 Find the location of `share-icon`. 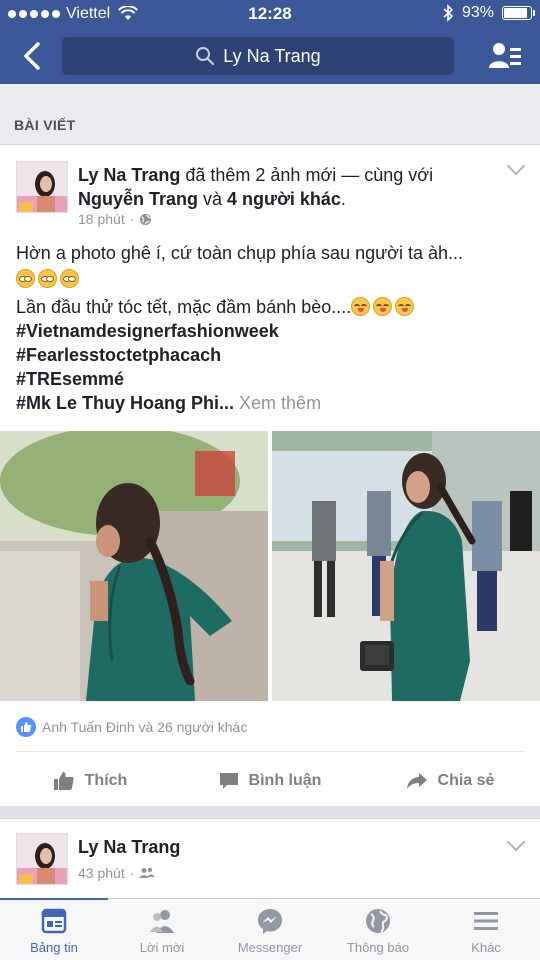

share-icon is located at coordinates (416, 781).